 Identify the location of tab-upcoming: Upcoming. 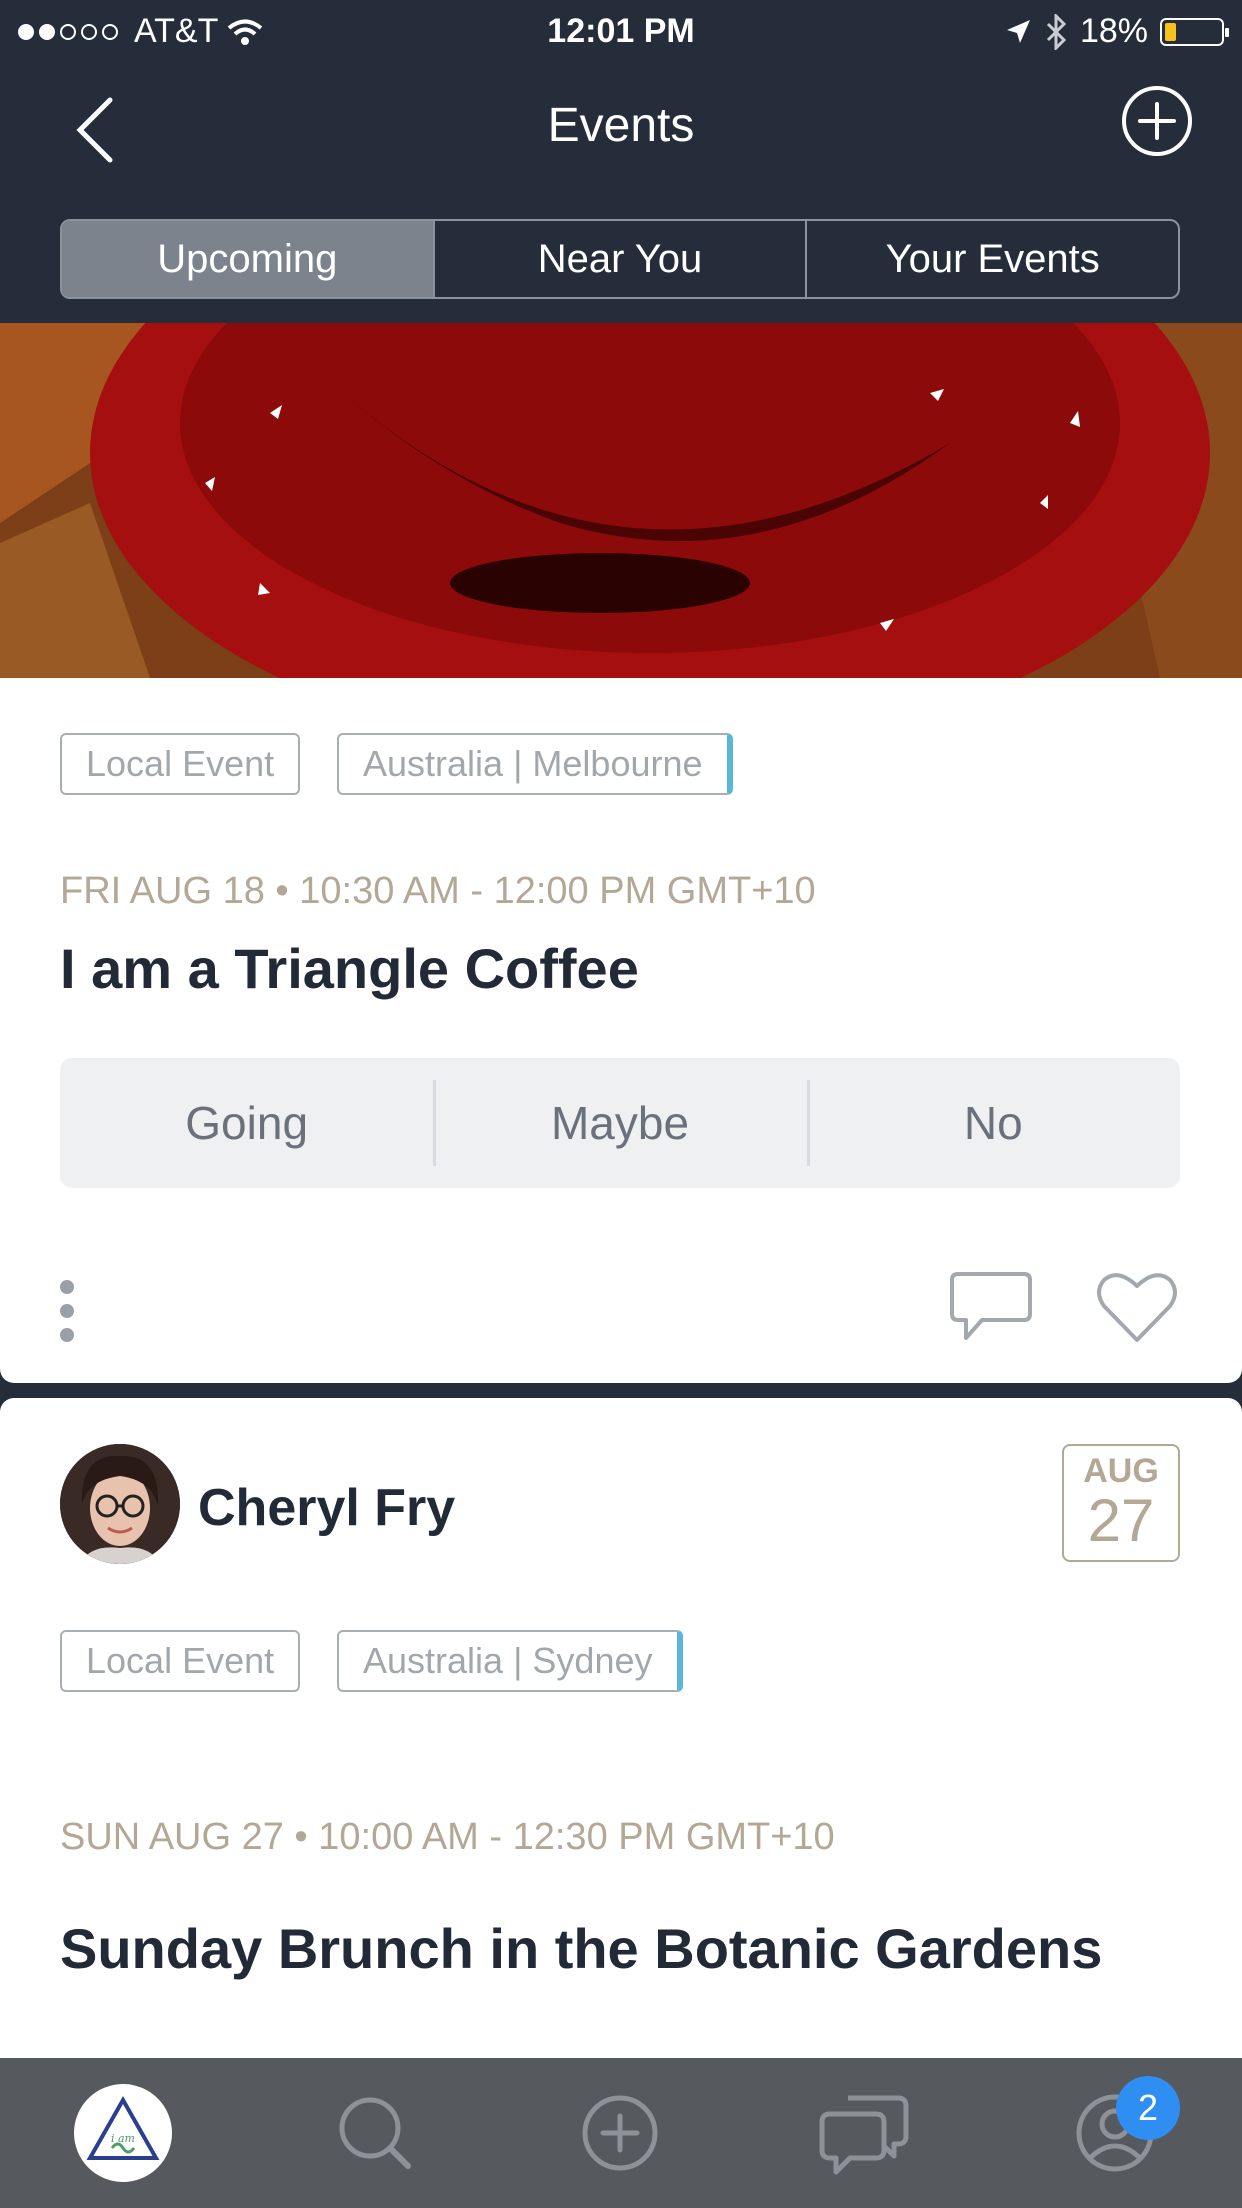
(248, 259).